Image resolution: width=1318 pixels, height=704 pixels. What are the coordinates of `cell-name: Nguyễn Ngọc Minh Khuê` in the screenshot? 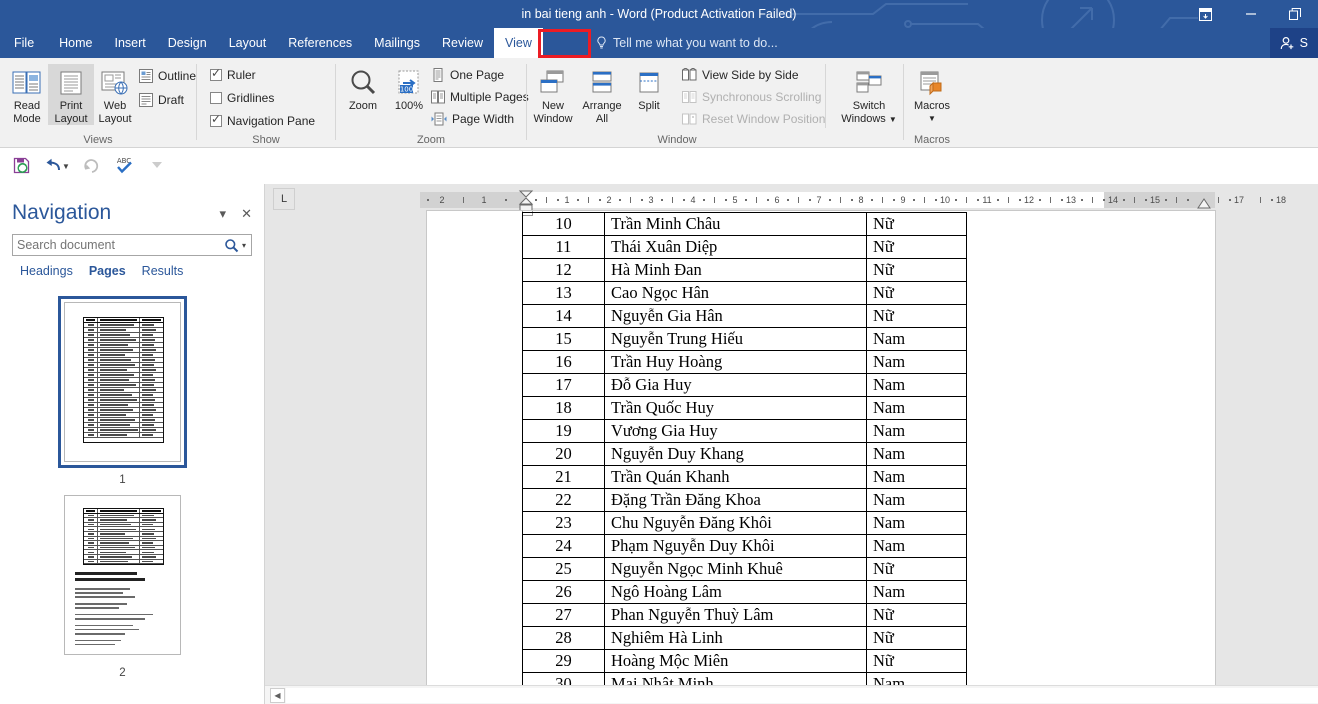 It's located at (735, 569).